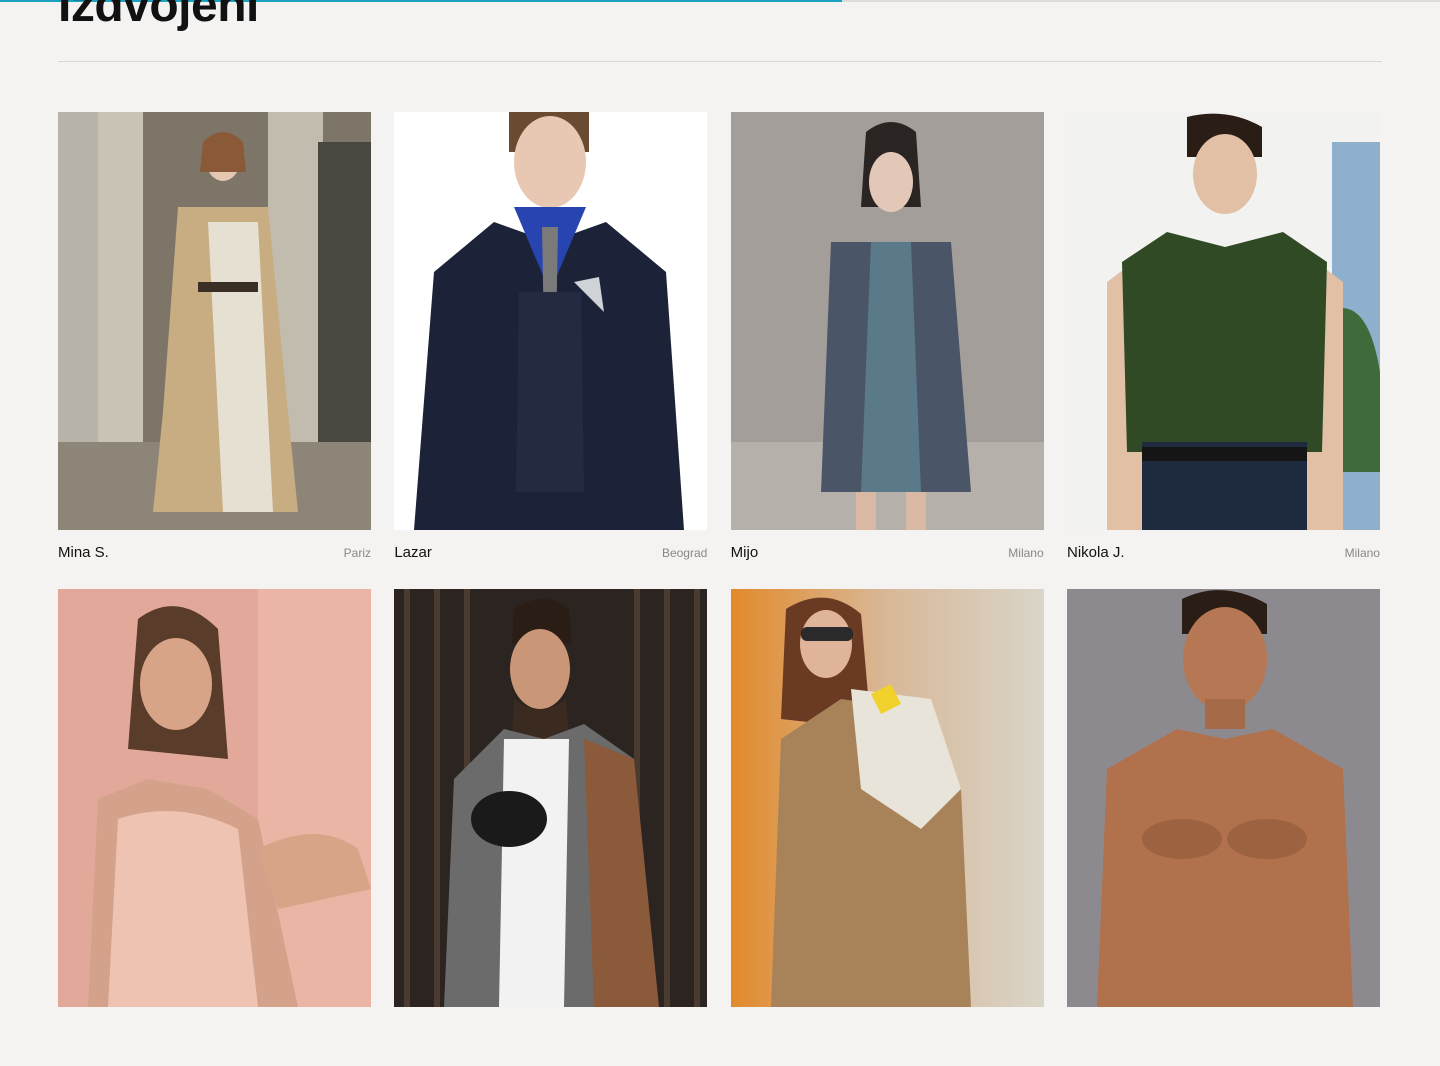 The image size is (1440, 1066). Describe the element at coordinates (684, 553) in the screenshot. I see `model-city: Beograd` at that location.